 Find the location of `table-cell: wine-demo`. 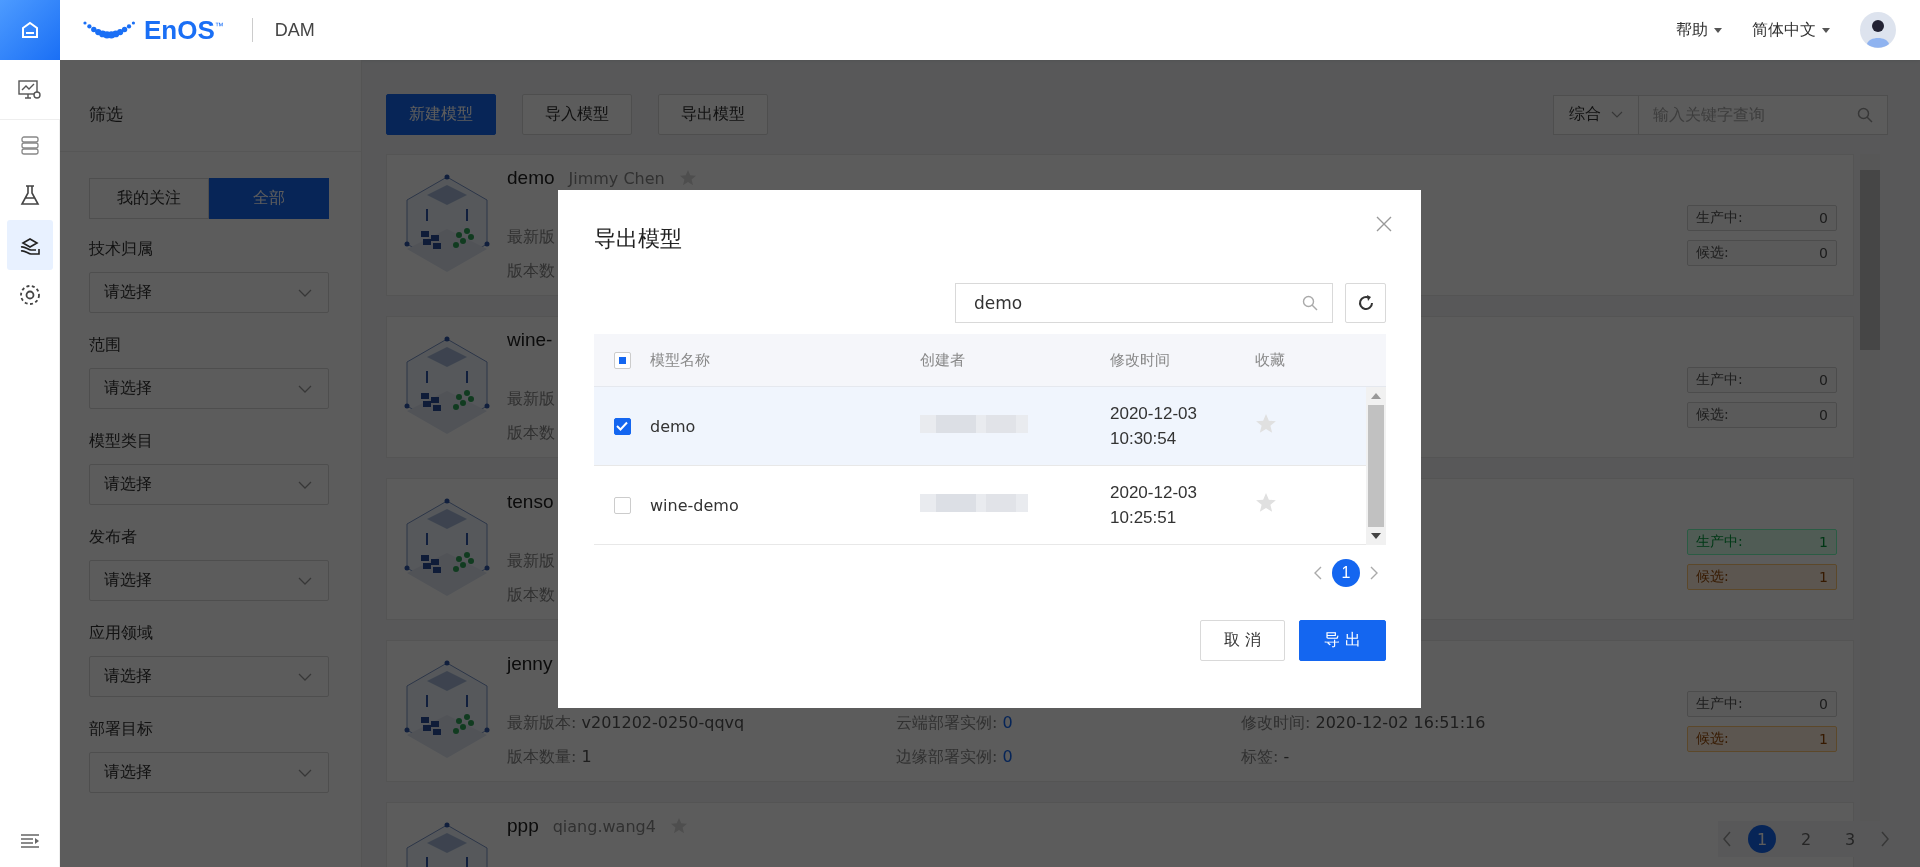

table-cell: wine-demo is located at coordinates (694, 505).